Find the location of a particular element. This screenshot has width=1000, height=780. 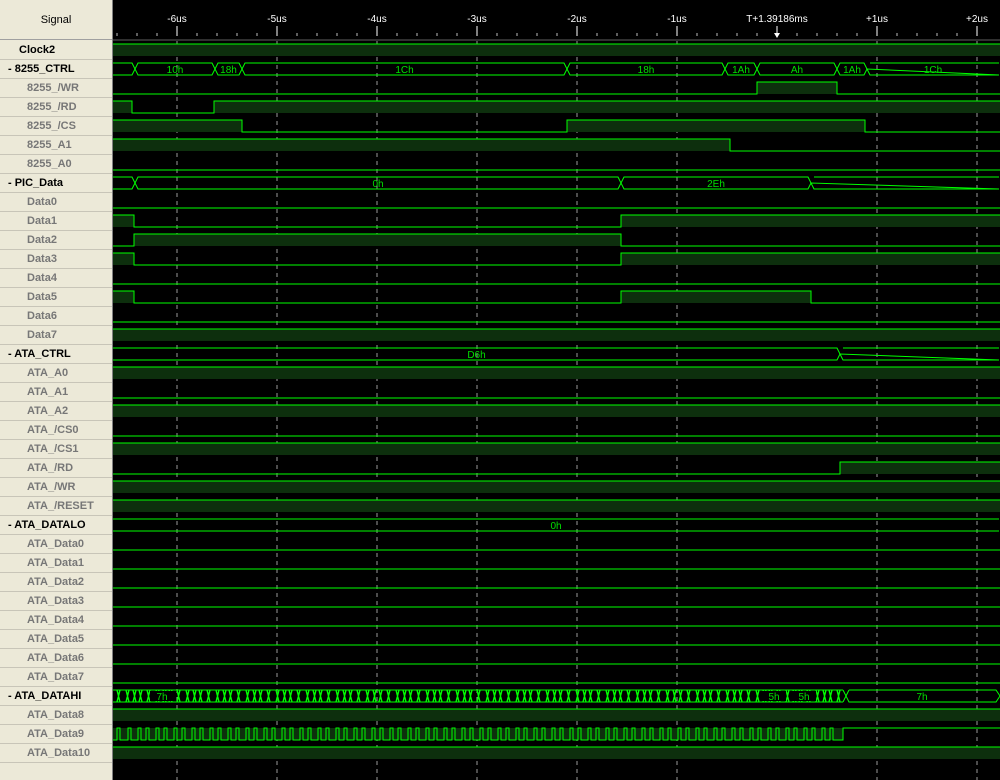

trace-8255-cs is located at coordinates (556, 126).